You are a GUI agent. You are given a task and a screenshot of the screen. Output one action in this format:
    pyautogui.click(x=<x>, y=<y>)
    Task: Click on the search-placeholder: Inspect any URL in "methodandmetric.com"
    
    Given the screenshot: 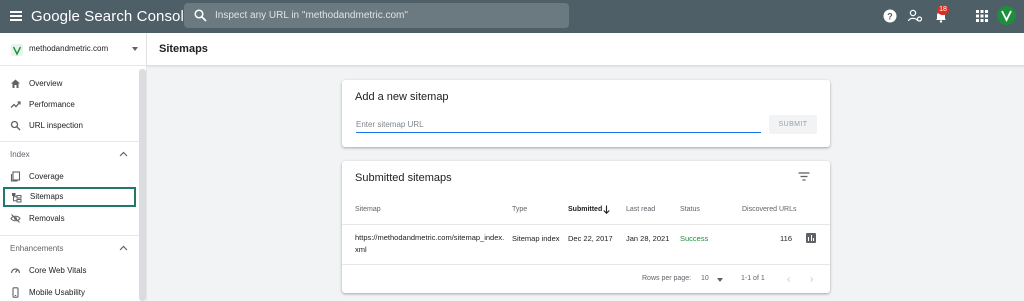 What is the action you would take?
    pyautogui.click(x=311, y=15)
    